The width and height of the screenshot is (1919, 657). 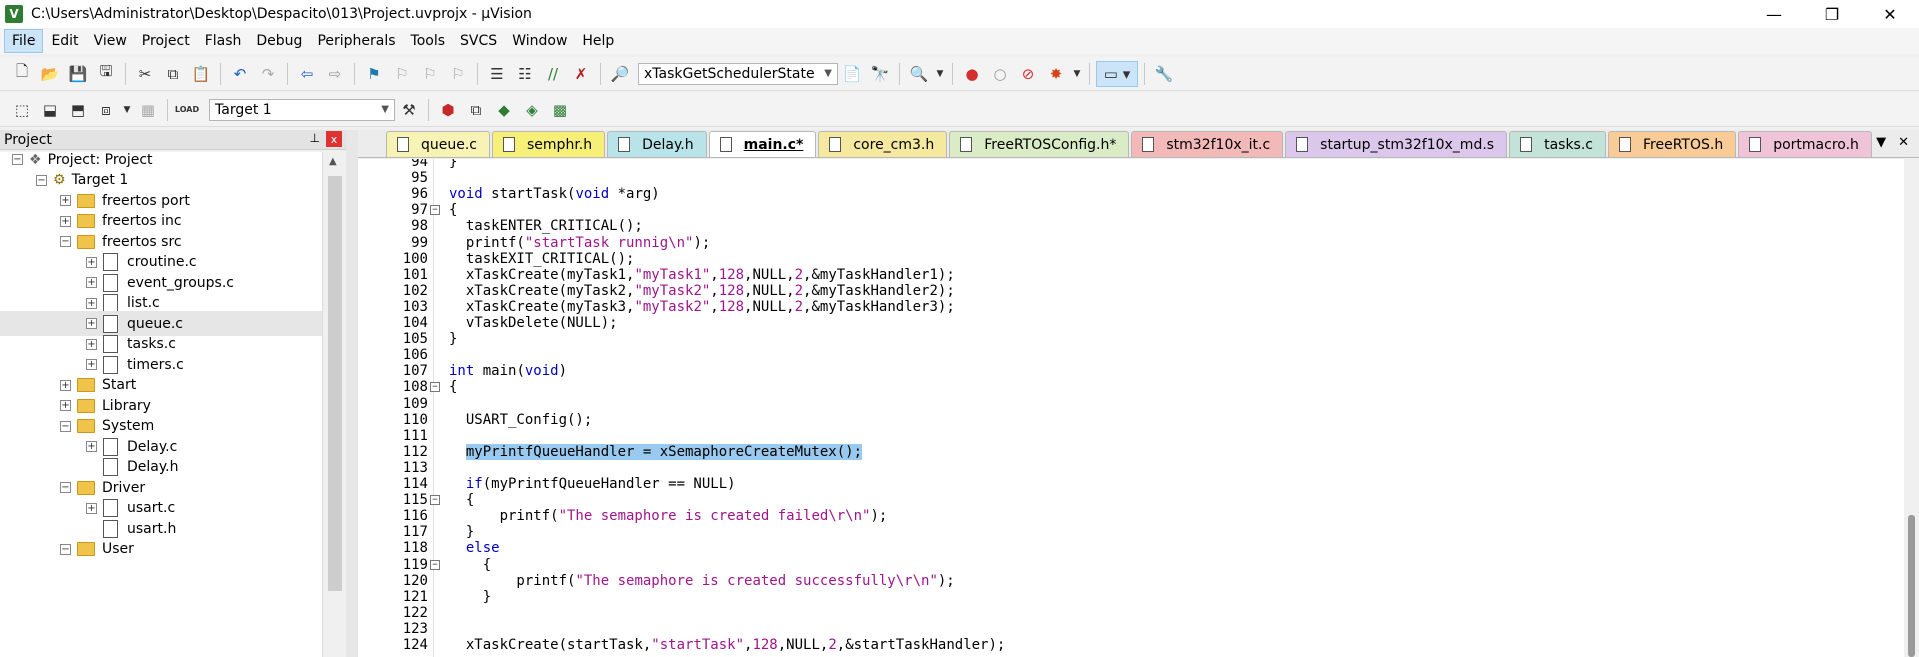 I want to click on indent-icon: ☰, so click(x=497, y=74).